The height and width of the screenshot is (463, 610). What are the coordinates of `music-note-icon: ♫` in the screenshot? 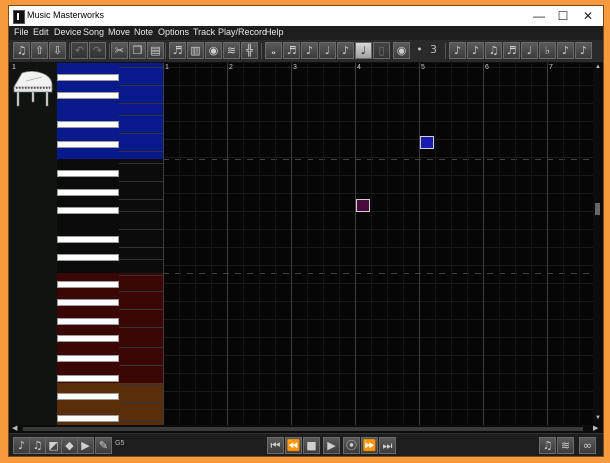 It's located at (21, 50).